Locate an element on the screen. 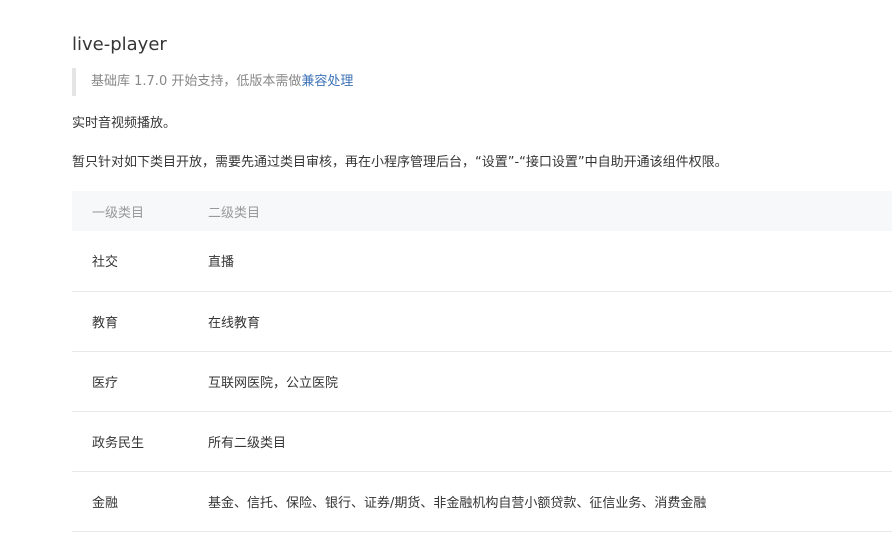 This screenshot has height=556, width=892. table-header-row: 一级类目 二级类目 is located at coordinates (482, 211).